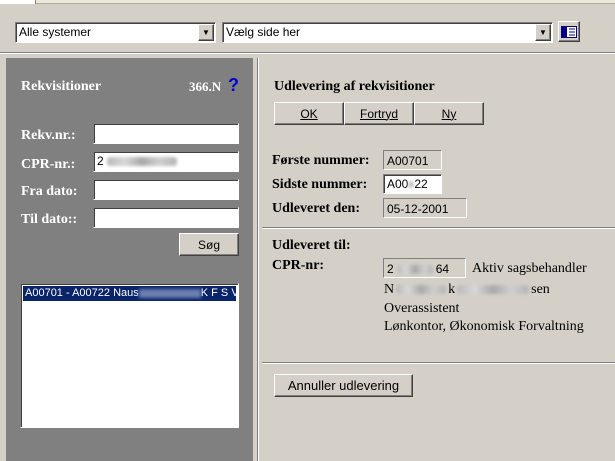  I want to click on results-list: A00701 - A00722 NausK F S Vans, so click(129, 355).